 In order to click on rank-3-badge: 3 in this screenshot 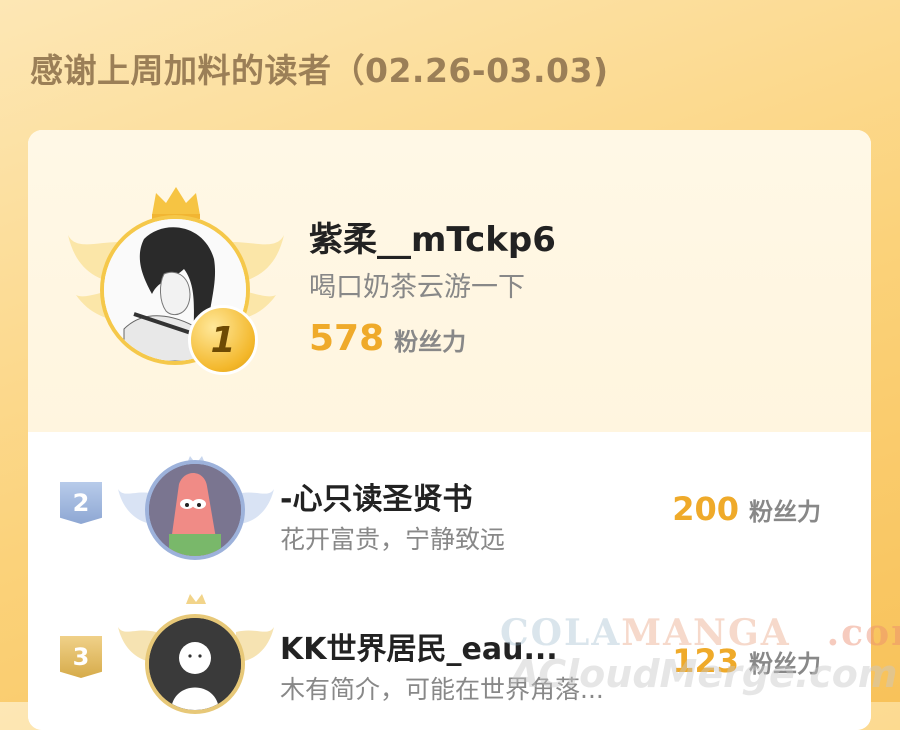, I will do `click(81, 657)`.